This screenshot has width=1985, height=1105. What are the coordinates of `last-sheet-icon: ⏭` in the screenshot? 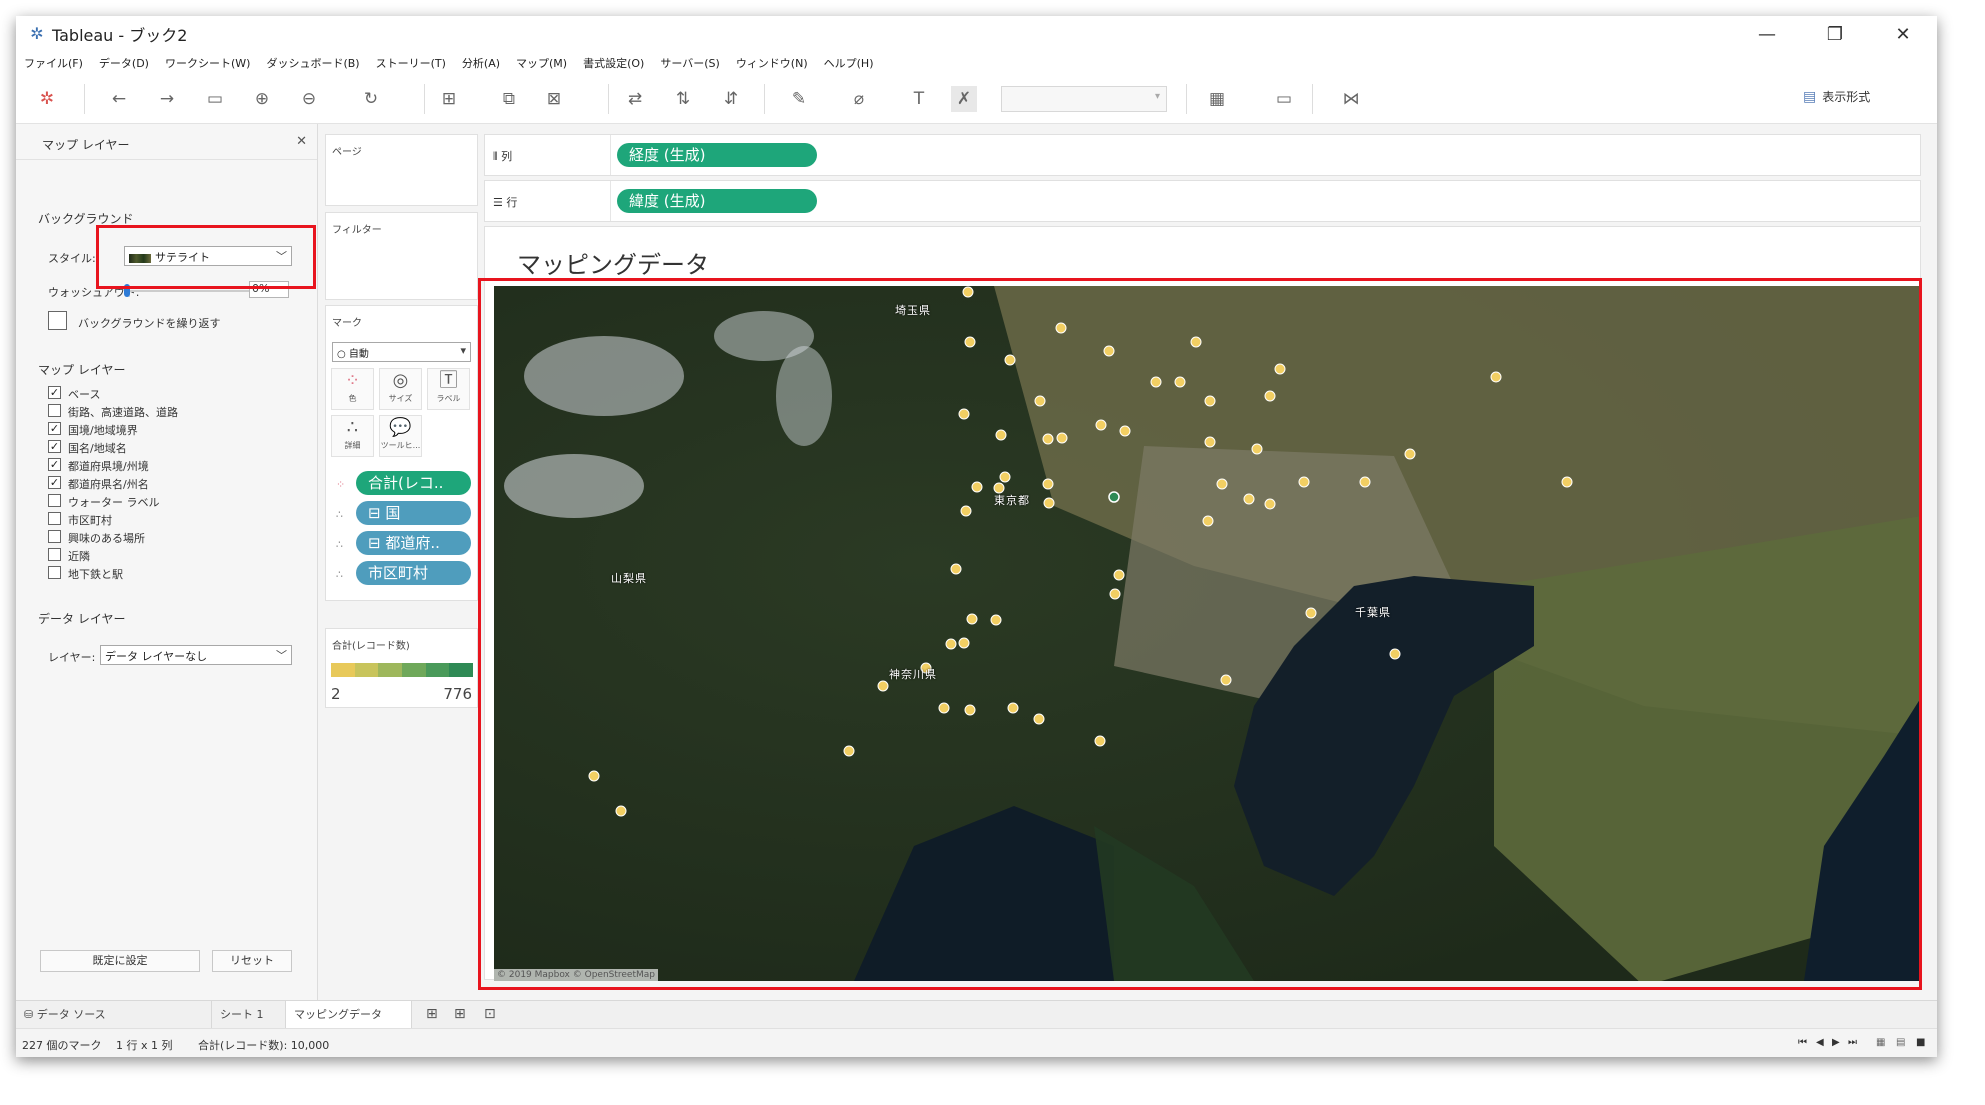 It's located at (1852, 1042).